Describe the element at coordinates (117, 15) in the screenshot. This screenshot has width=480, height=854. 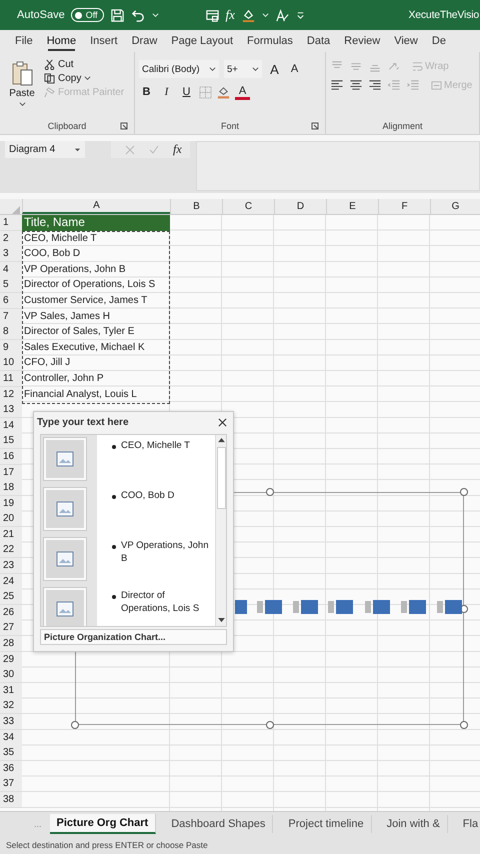
I see `save-icon` at that location.